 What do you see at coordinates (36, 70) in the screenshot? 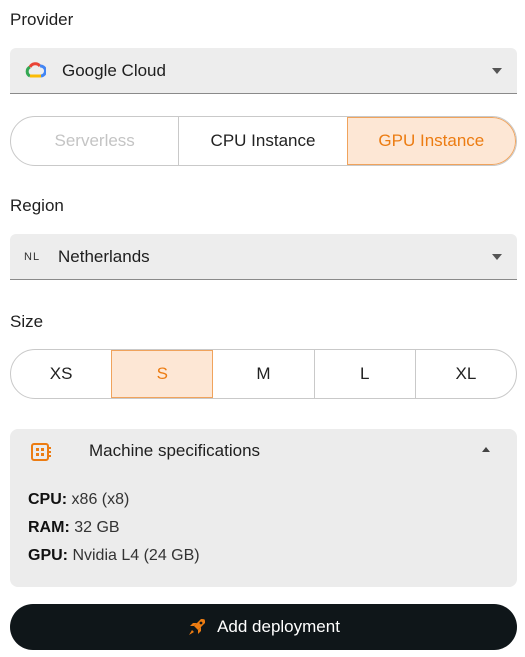
I see `google-cloud-icon` at bounding box center [36, 70].